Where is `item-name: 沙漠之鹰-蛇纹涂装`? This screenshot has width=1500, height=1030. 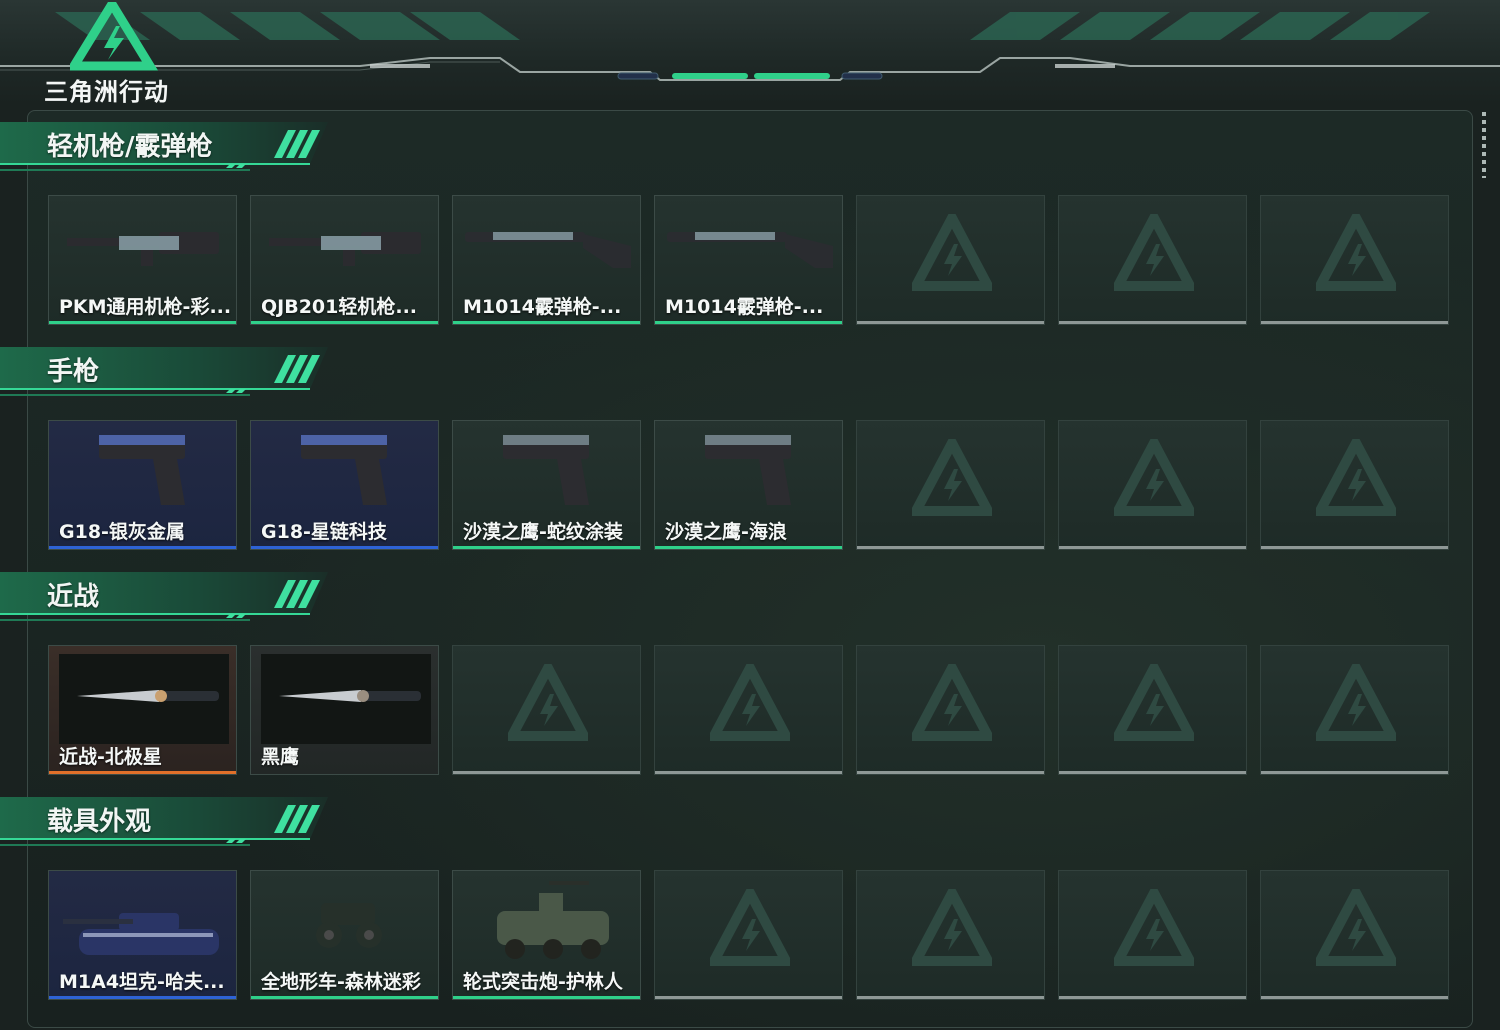
item-name: 沙漠之鹰-蛇纹涂装 is located at coordinates (543, 532).